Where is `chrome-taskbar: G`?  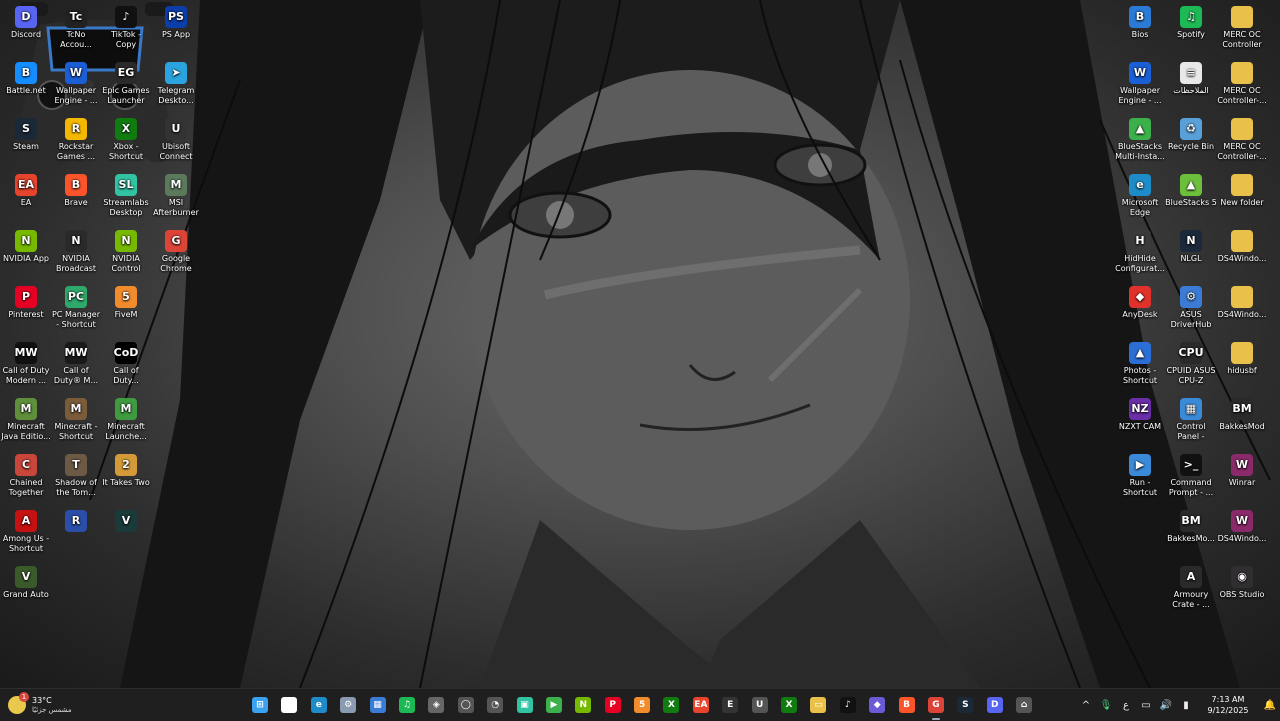 chrome-taskbar: G is located at coordinates (936, 706).